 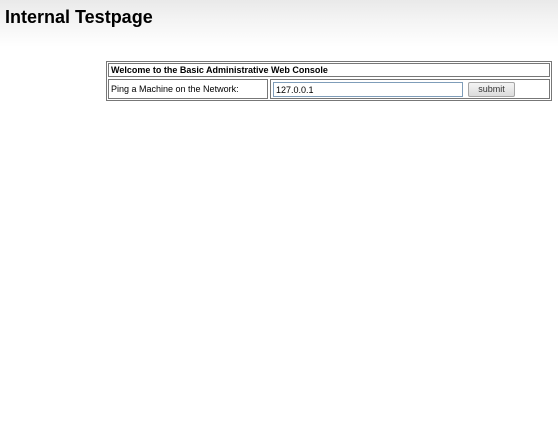 I want to click on page-title: Internal Testpage, so click(x=79, y=17).